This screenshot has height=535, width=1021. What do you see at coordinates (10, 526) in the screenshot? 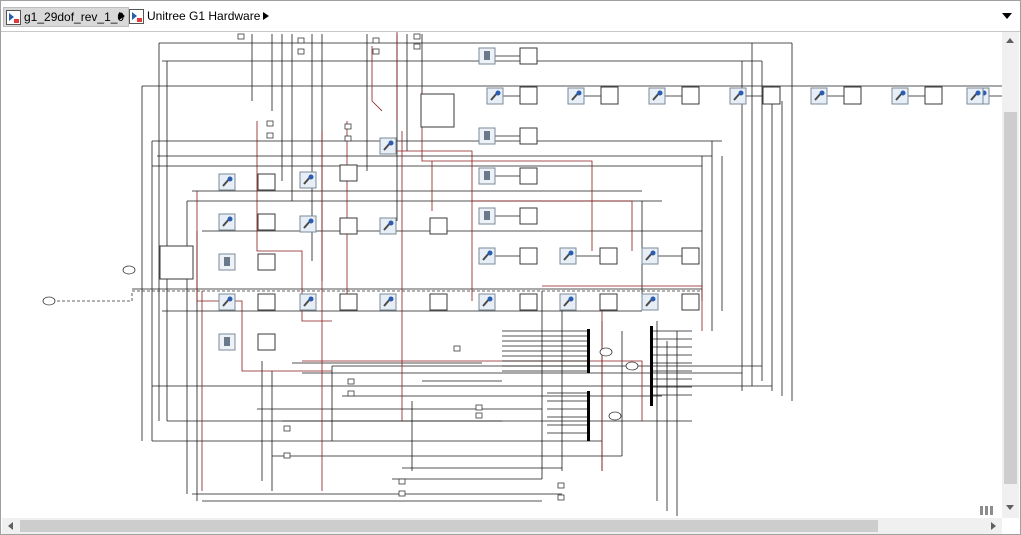
I see `scroll-left-icon` at bounding box center [10, 526].